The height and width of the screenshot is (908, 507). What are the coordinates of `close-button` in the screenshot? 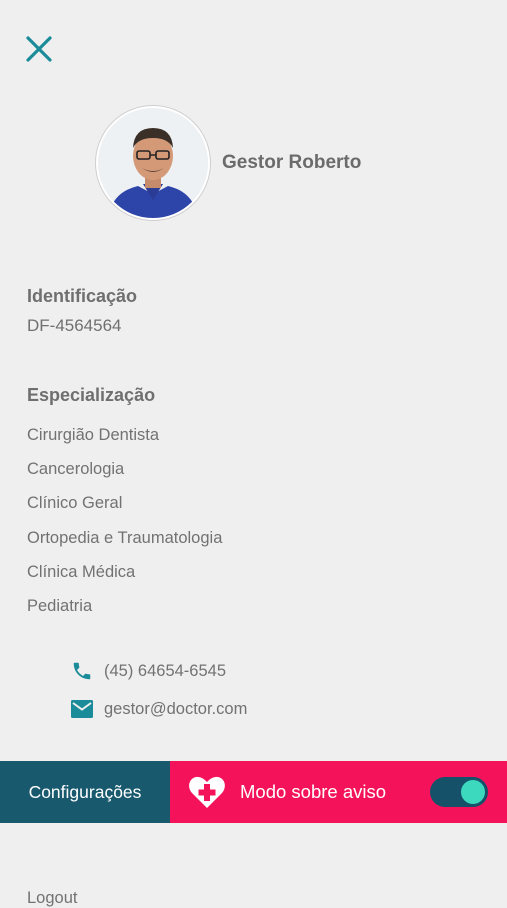 It's located at (39, 49).